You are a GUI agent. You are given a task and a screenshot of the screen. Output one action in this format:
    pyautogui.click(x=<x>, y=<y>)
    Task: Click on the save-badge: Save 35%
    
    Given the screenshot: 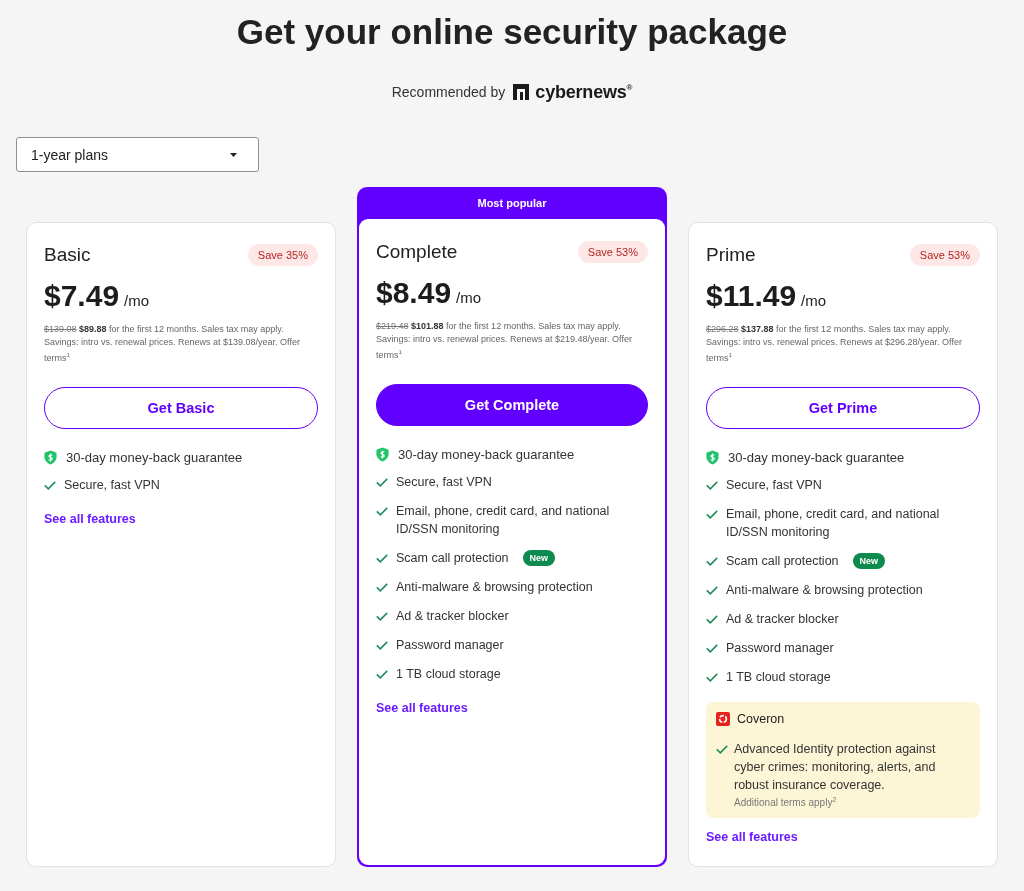 What is the action you would take?
    pyautogui.click(x=282, y=255)
    